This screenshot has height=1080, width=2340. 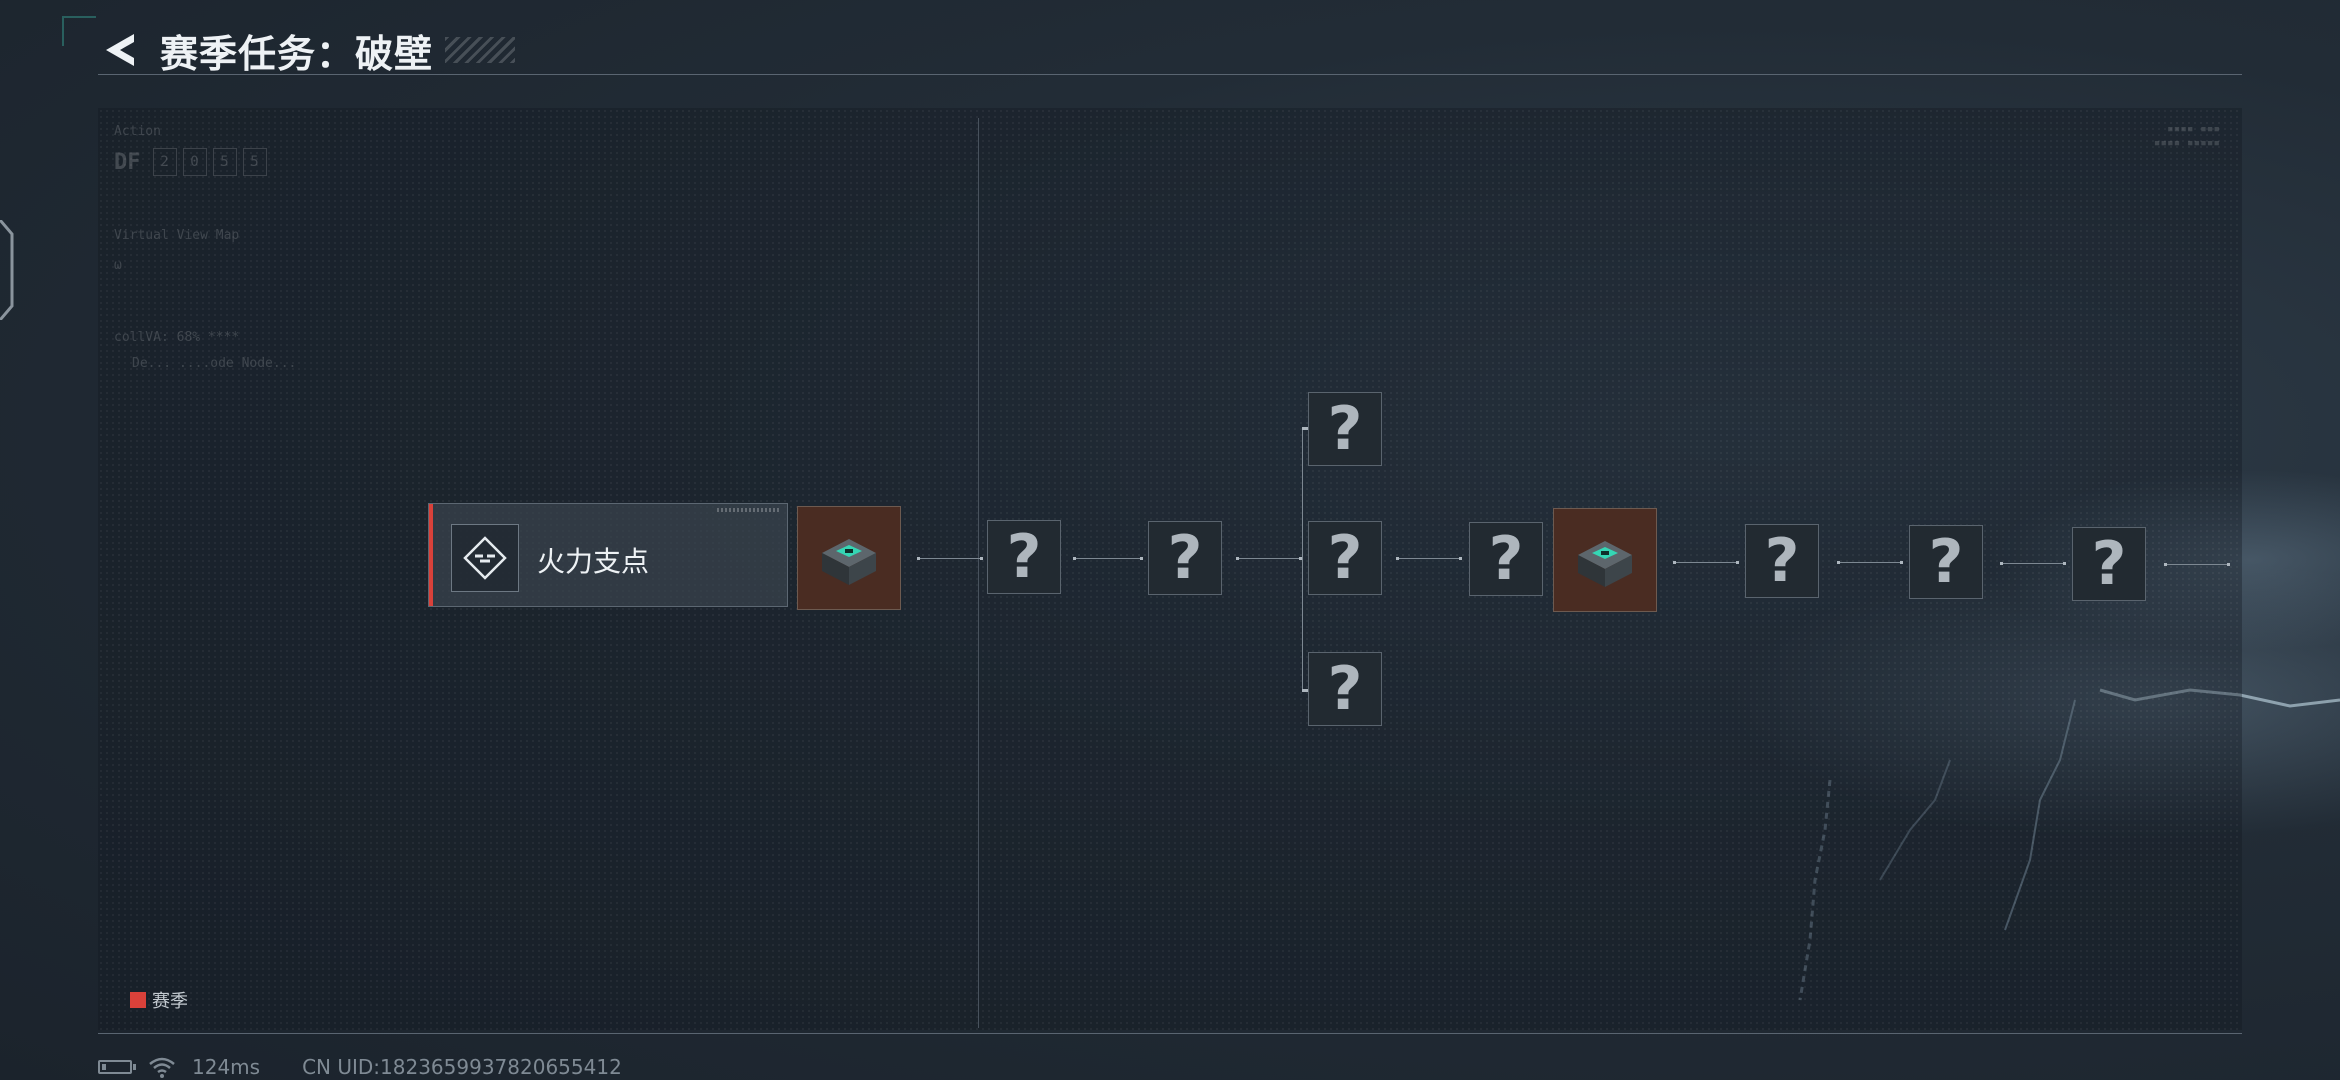 I want to click on header-divider, so click(x=1170, y=74).